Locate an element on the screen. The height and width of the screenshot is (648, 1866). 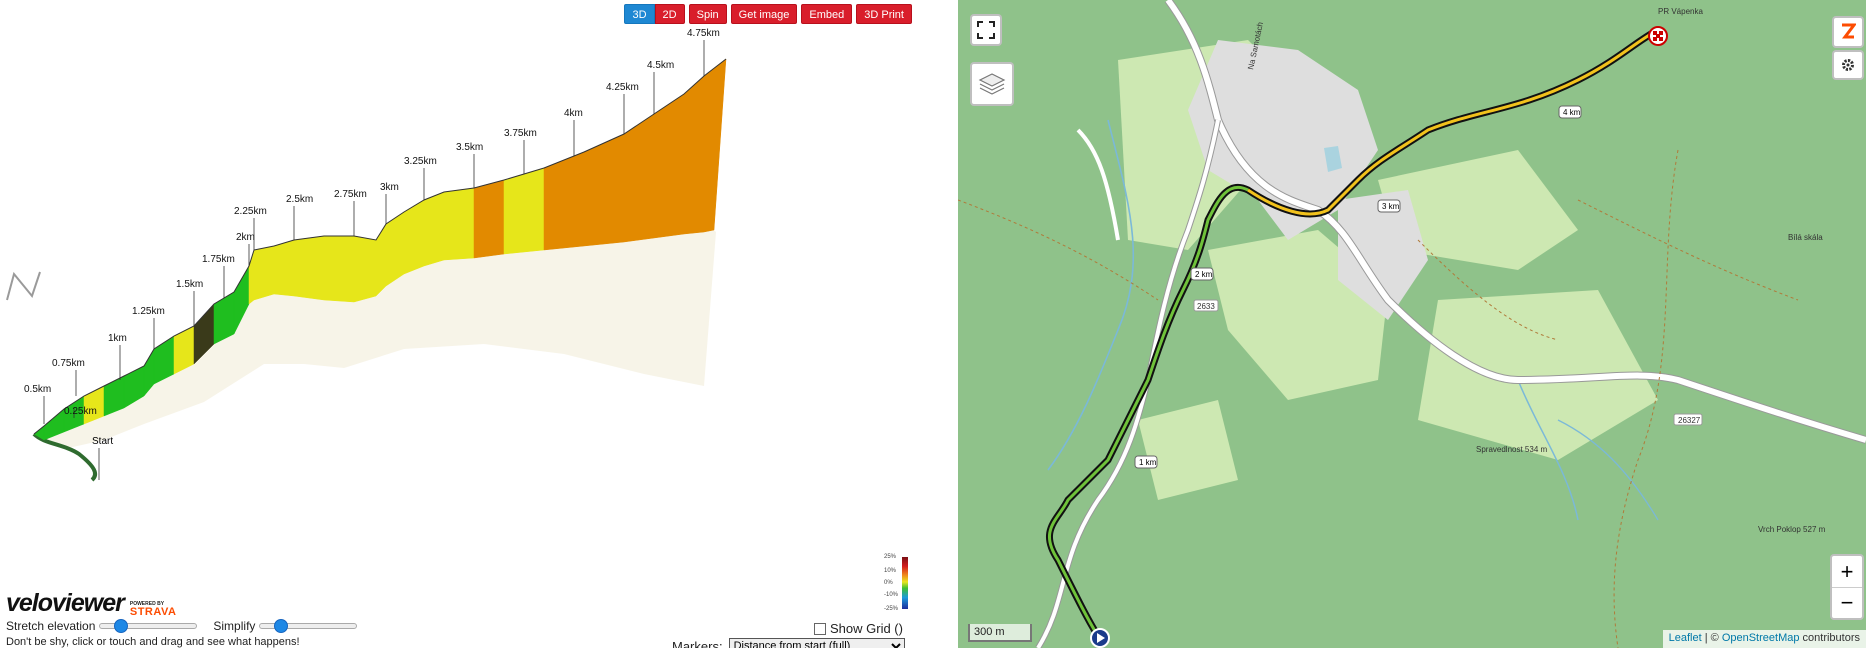
map-scale-bar: 300 m is located at coordinates (1000, 633).